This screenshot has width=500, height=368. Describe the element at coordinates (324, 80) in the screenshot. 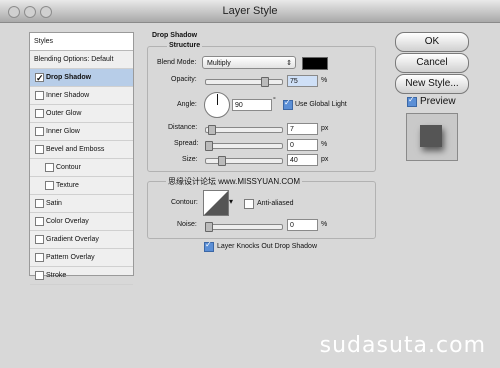

I see `opacity-unit: %` at that location.